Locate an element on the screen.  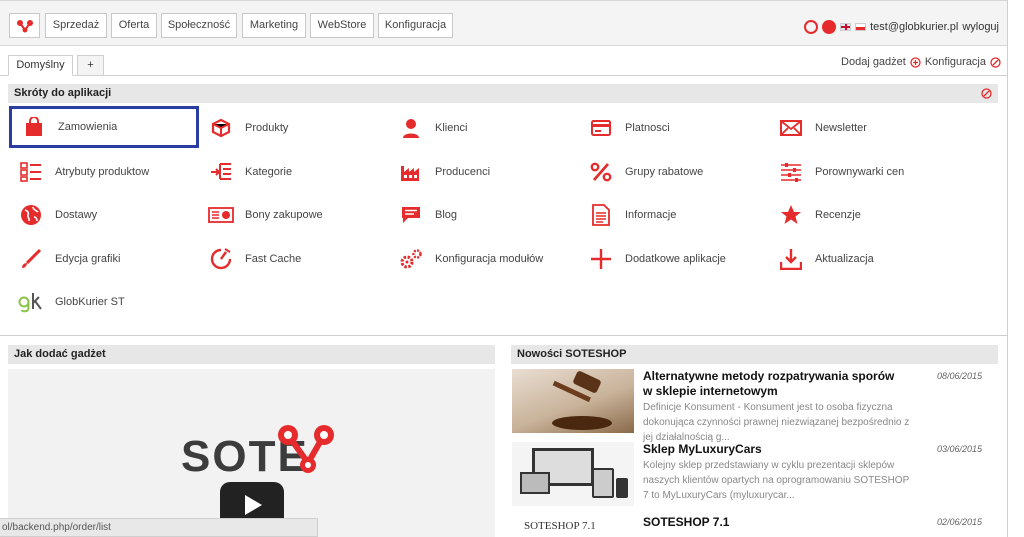
shortcut-label: Dodatkowe aplikacje is located at coordinates (675, 259).